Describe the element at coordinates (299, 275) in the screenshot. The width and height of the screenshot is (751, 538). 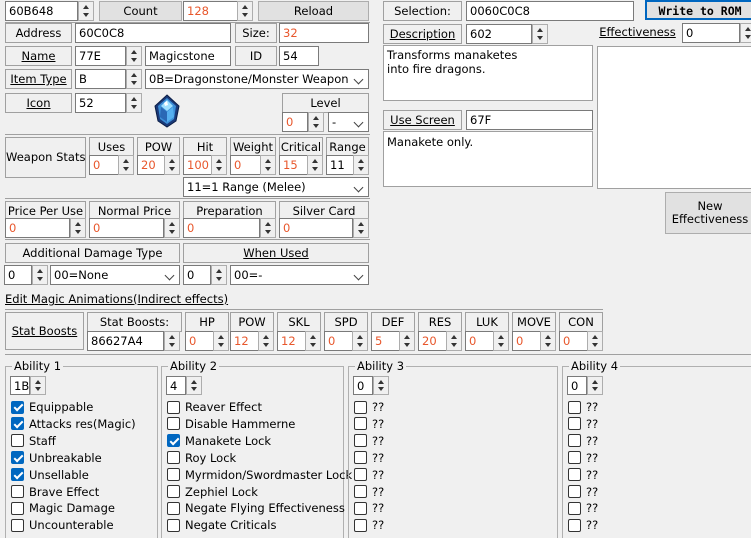
I see `when-used-dropdown: 00=-` at that location.